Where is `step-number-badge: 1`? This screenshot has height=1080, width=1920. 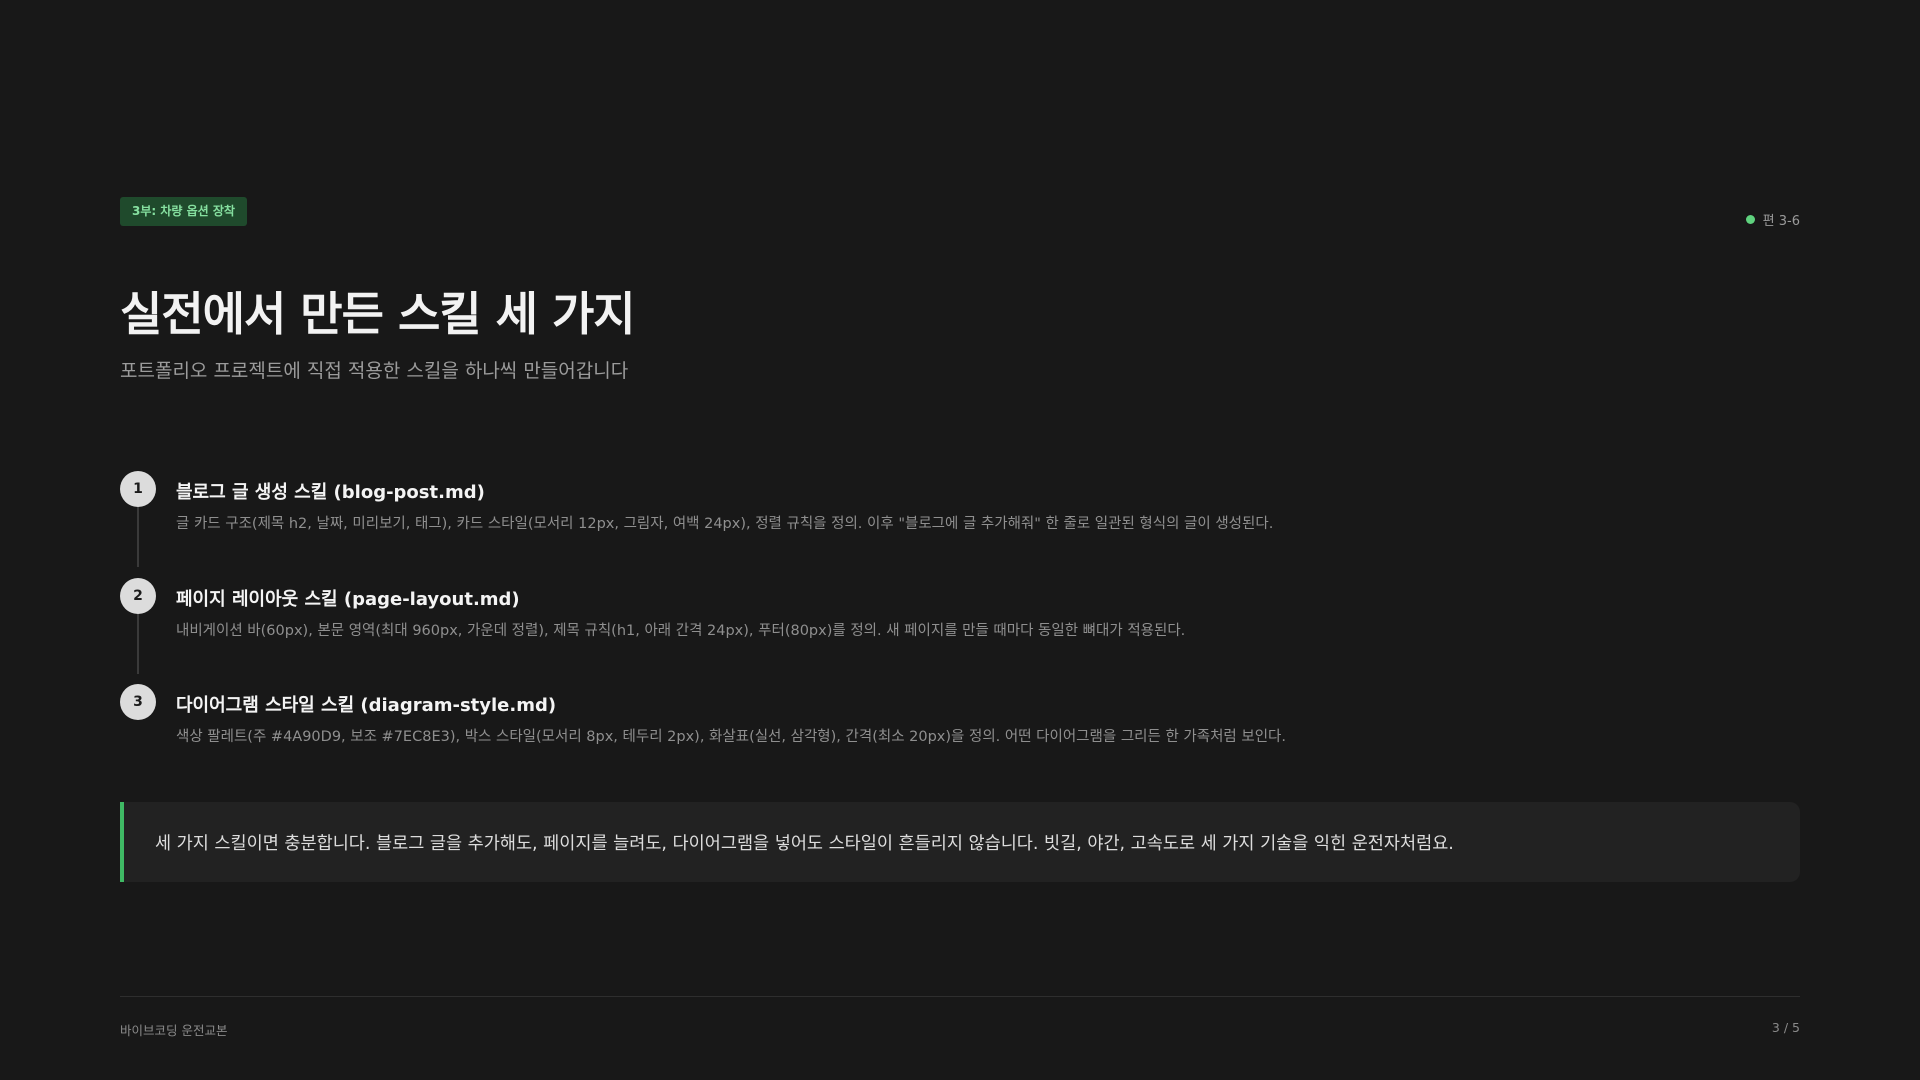
step-number-badge: 1 is located at coordinates (138, 489).